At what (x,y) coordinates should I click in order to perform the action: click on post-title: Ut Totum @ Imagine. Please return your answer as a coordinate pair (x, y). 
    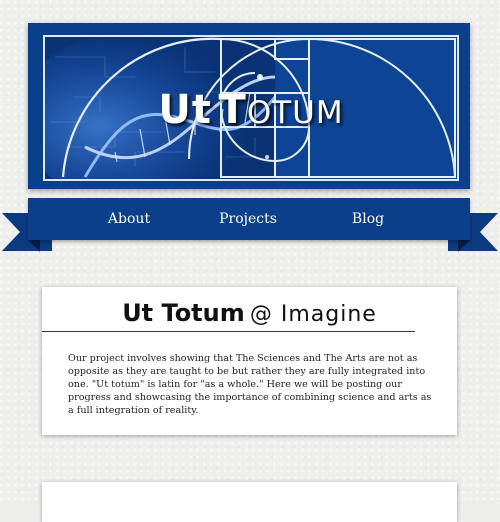
    Looking at the image, I should click on (249, 313).